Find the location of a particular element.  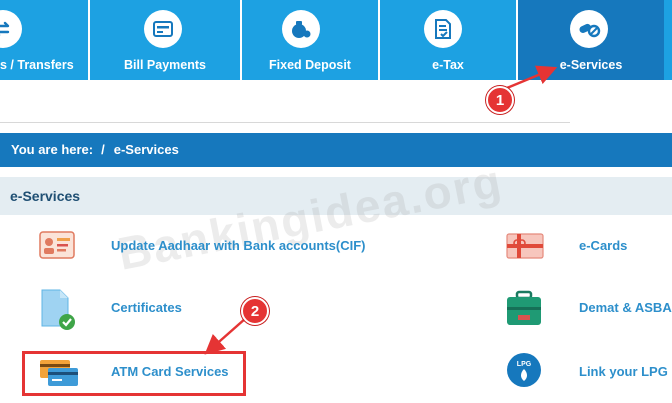

breadcrumb: You are here: / e-Services is located at coordinates (336, 150).